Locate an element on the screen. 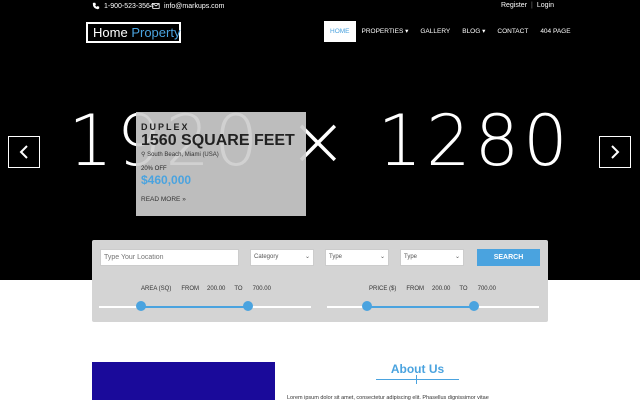 The image size is (640, 401). read-more-label: READ MORE is located at coordinates (161, 199).